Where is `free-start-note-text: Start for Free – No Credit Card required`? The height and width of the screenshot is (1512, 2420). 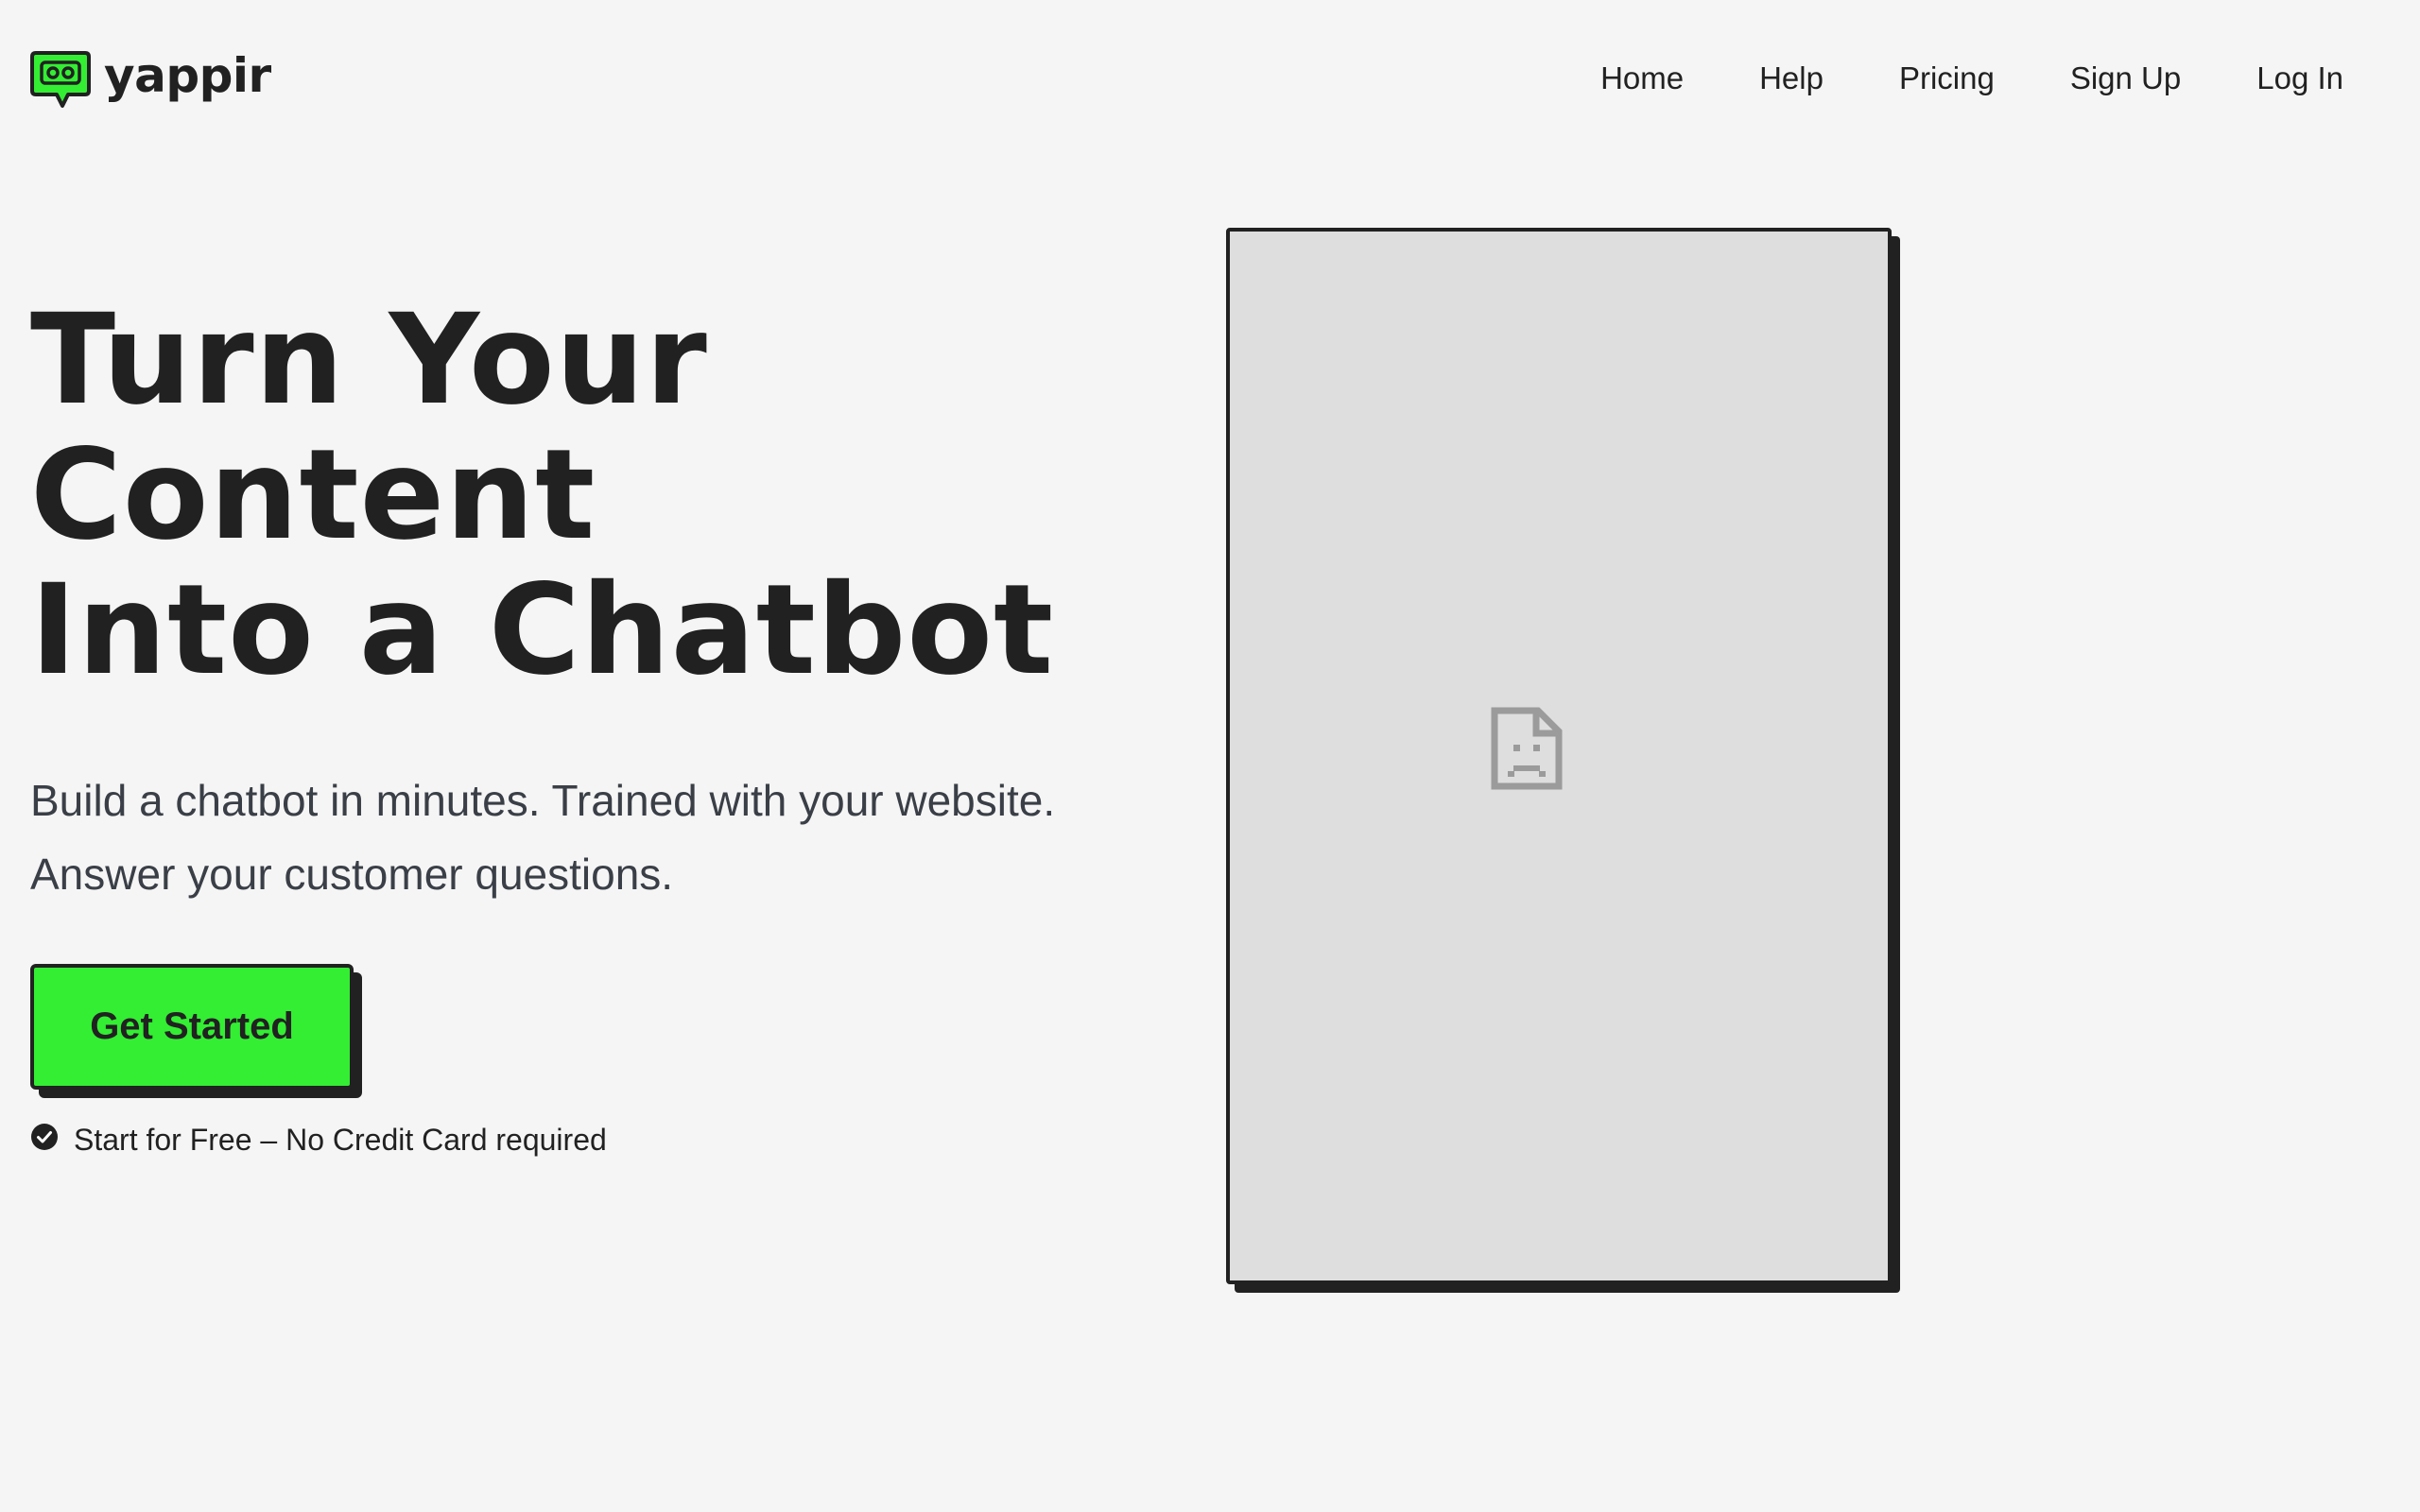
free-start-note-text: Start for Free – No Credit Card required is located at coordinates (341, 1140).